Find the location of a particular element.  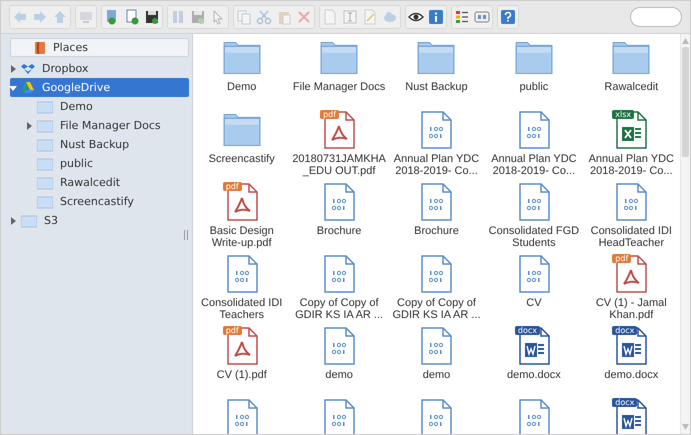

paste-icon is located at coordinates (284, 17).